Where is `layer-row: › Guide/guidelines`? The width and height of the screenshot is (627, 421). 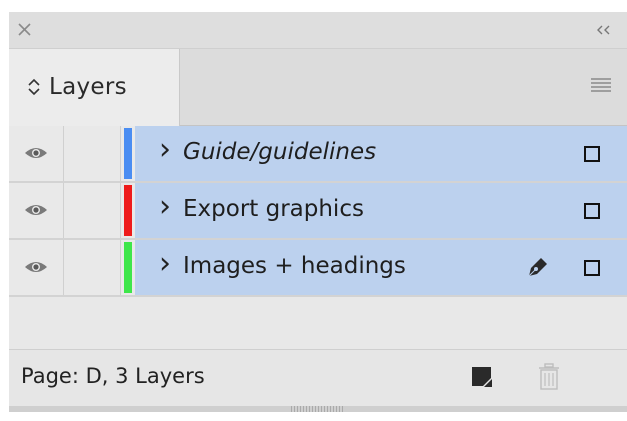
layer-row: › Guide/guidelines is located at coordinates (318, 154).